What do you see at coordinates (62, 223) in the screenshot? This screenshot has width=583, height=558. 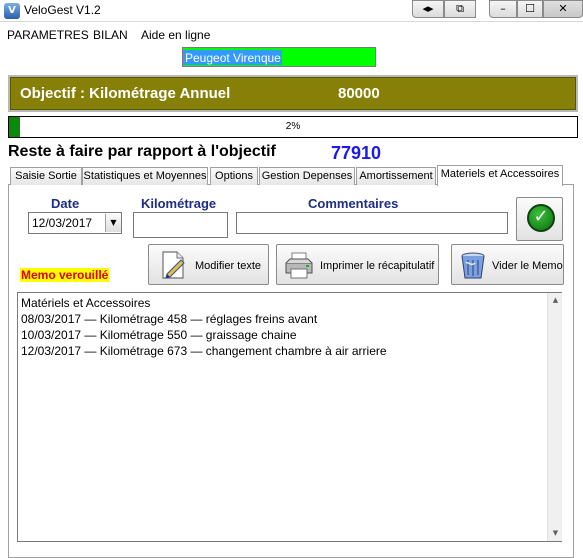 I see `date-value: 12/03/2017` at bounding box center [62, 223].